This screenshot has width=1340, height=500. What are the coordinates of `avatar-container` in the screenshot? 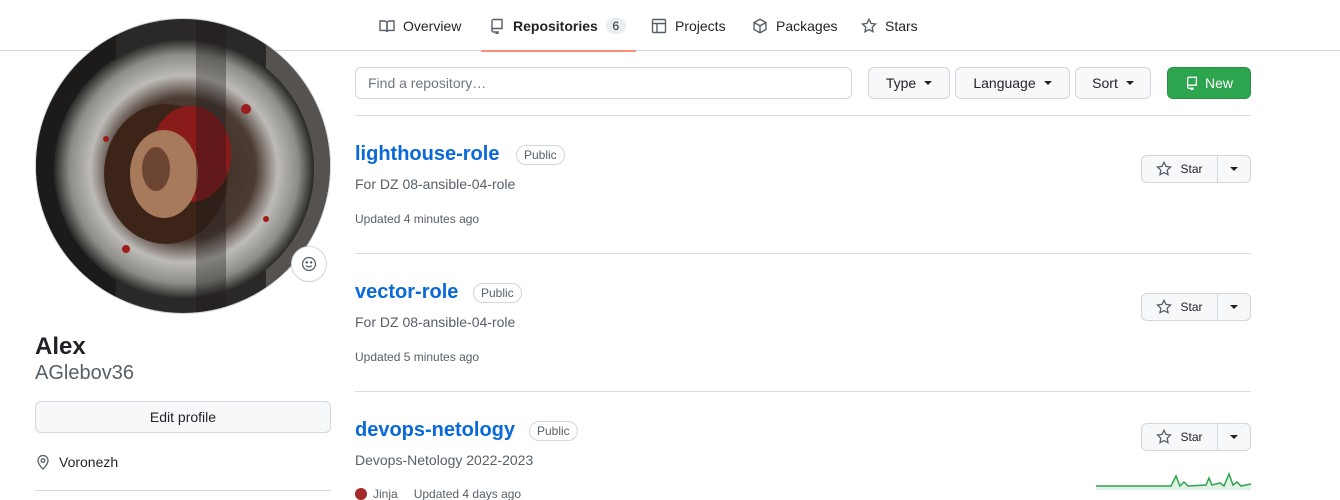 It's located at (183, 166).